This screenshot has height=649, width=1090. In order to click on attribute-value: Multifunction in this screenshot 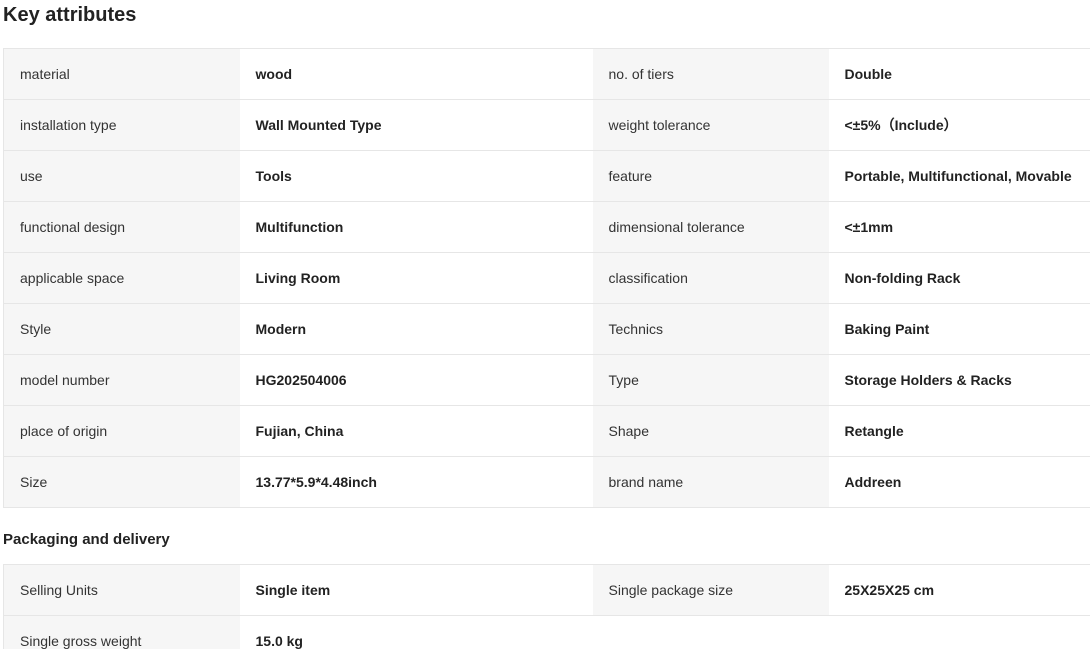, I will do `click(416, 227)`.